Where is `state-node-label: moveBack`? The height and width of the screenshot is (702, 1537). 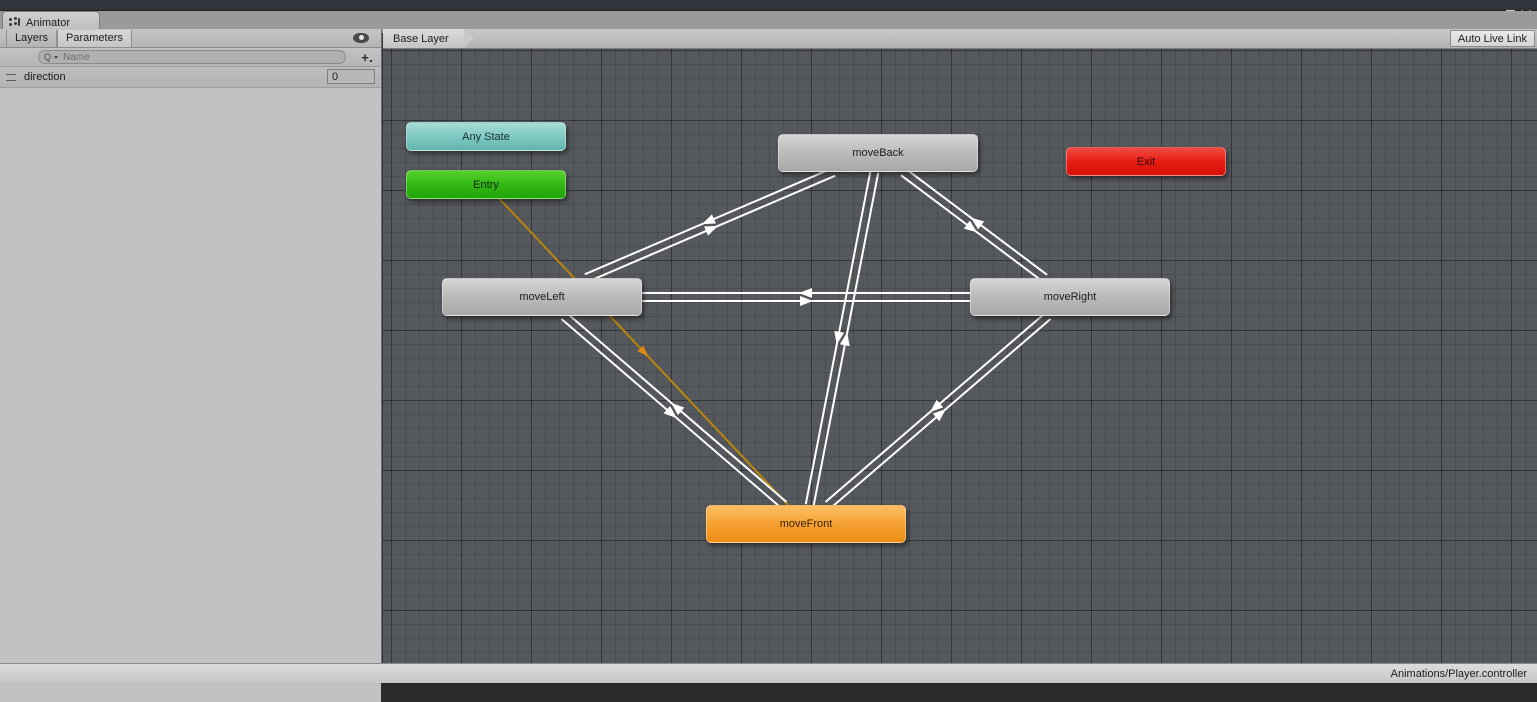 state-node-label: moveBack is located at coordinates (878, 153).